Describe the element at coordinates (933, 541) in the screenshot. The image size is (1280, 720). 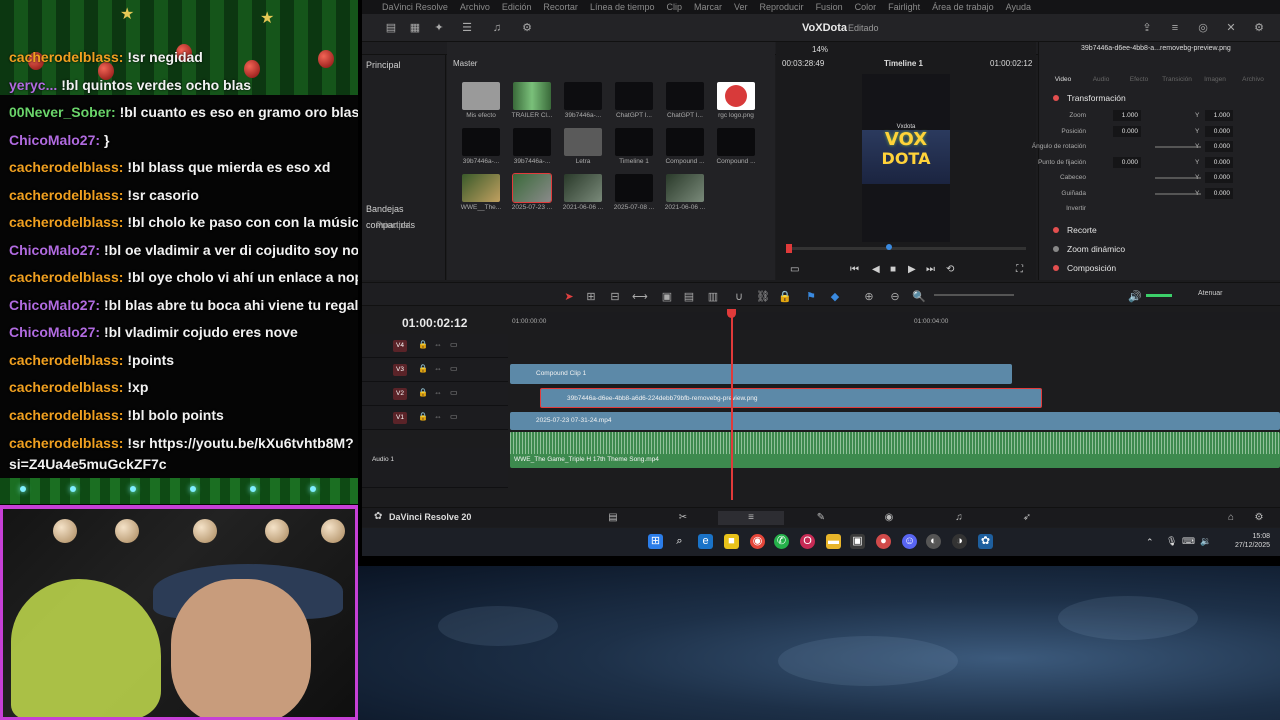
I see `app-icon: ◐` at that location.